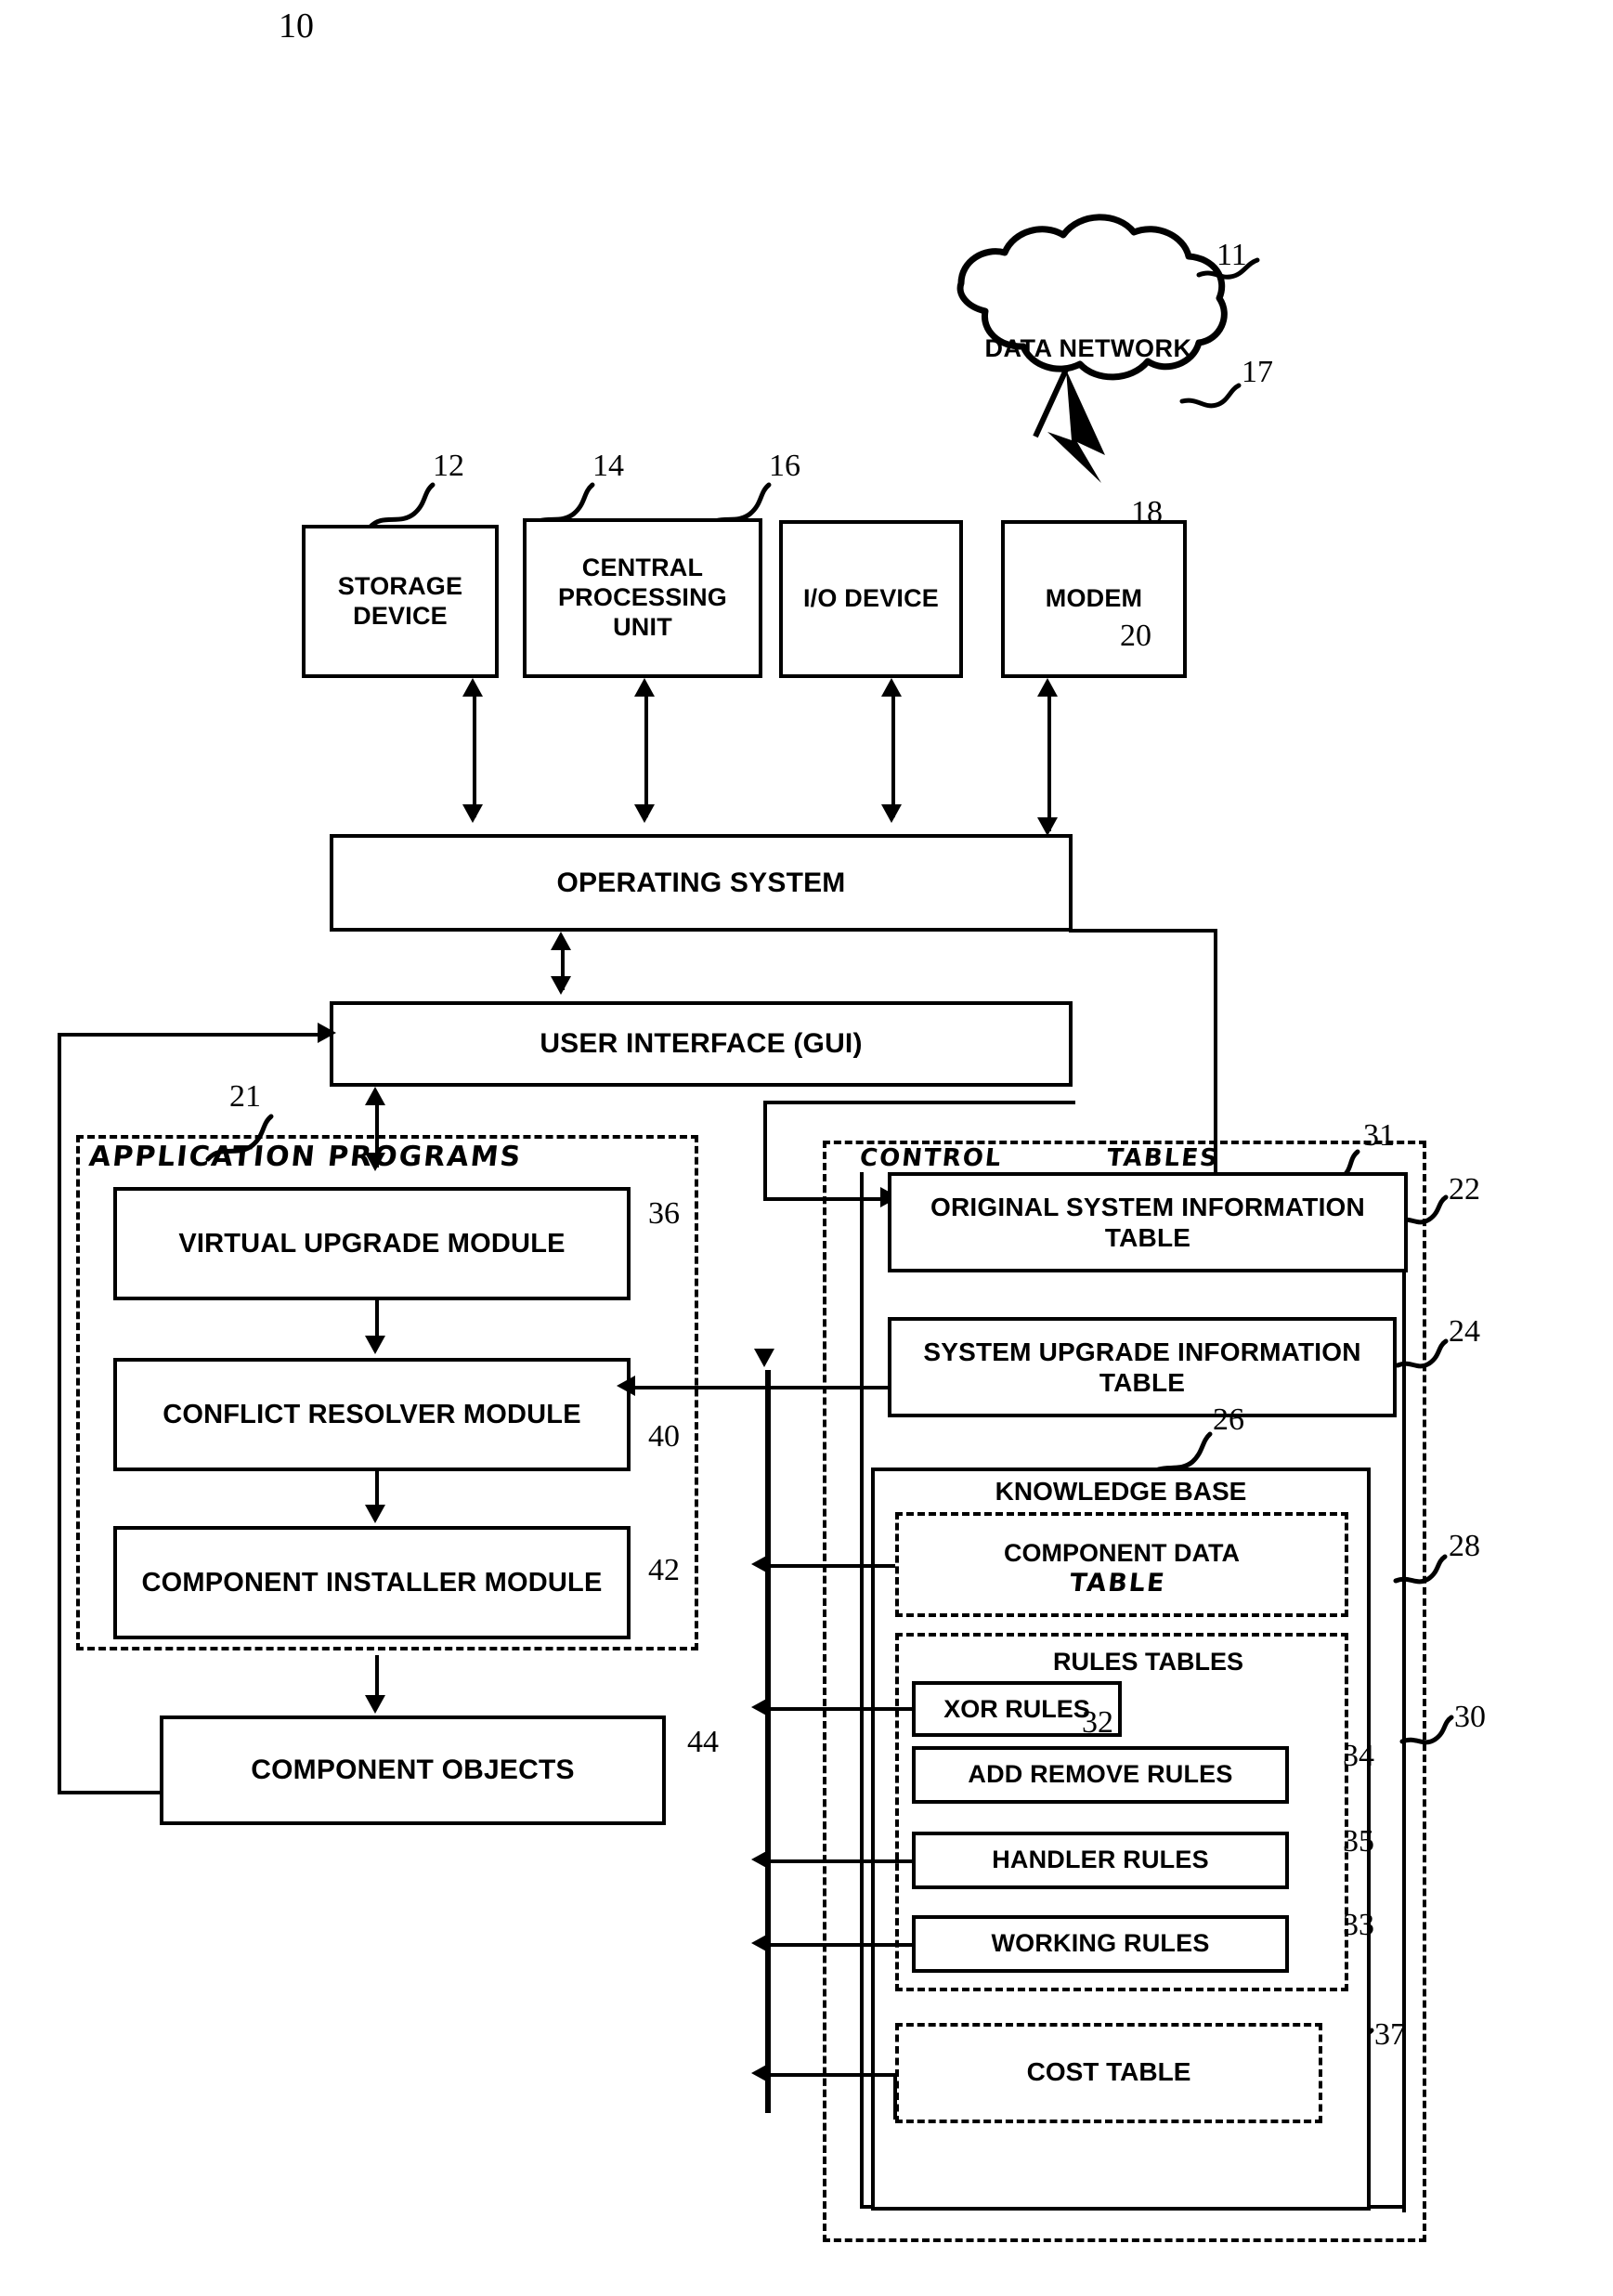 The image size is (1613, 2296). Describe the element at coordinates (1231, 255) in the screenshot. I see `ref-numeral-11: 11` at that location.